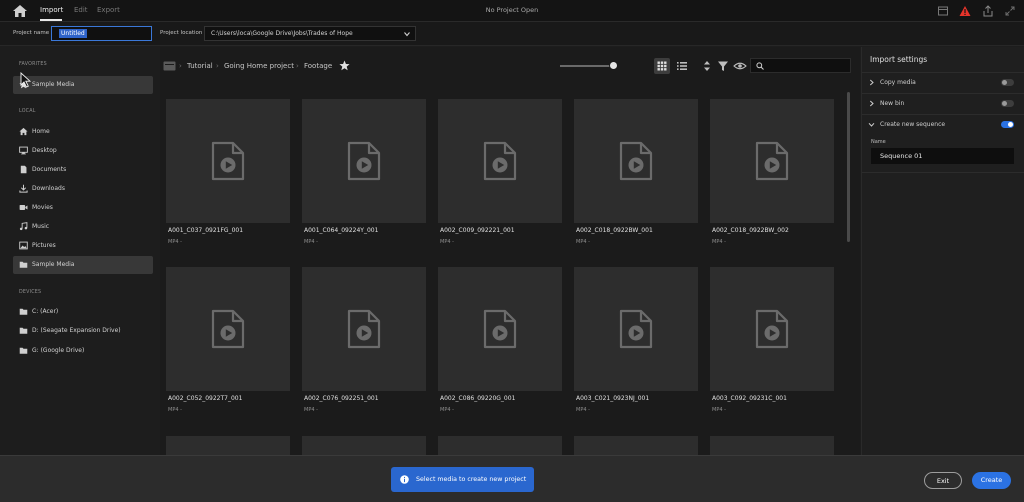 Image resolution: width=1024 pixels, height=502 pixels. What do you see at coordinates (58, 350) in the screenshot?
I see `sidebar-item-label: G: (Google Drive)` at bounding box center [58, 350].